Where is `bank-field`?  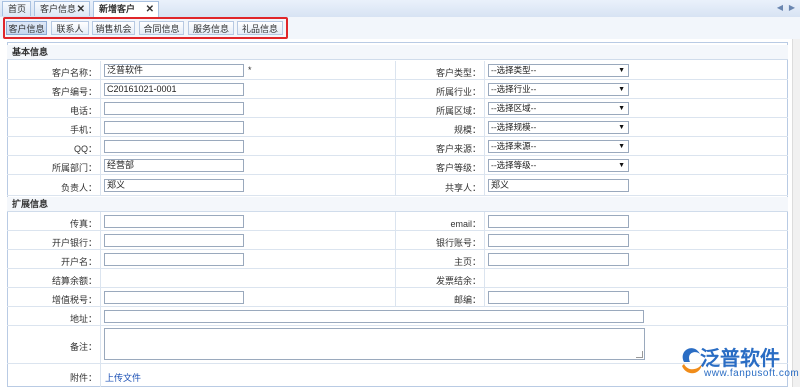
bank-field is located at coordinates (174, 240).